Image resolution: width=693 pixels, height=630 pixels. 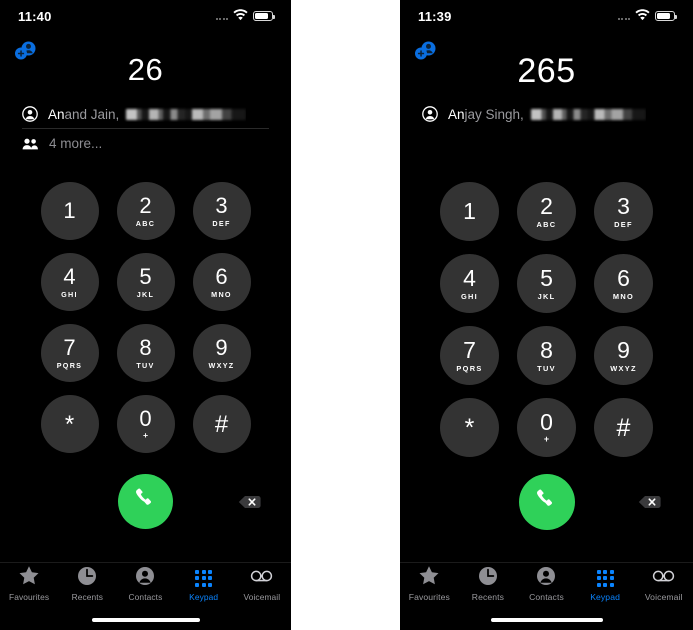 What do you see at coordinates (204, 578) in the screenshot?
I see `keypad-dots-icon` at bounding box center [204, 578].